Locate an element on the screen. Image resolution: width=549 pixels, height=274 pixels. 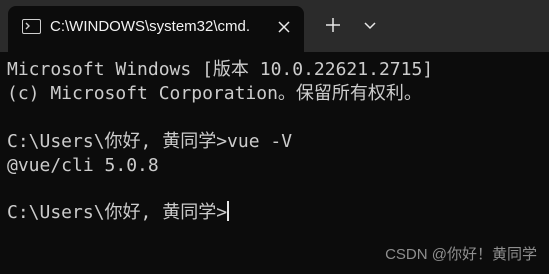
prompt-text: C:\Users\你好, 黄同学> is located at coordinates (117, 212).